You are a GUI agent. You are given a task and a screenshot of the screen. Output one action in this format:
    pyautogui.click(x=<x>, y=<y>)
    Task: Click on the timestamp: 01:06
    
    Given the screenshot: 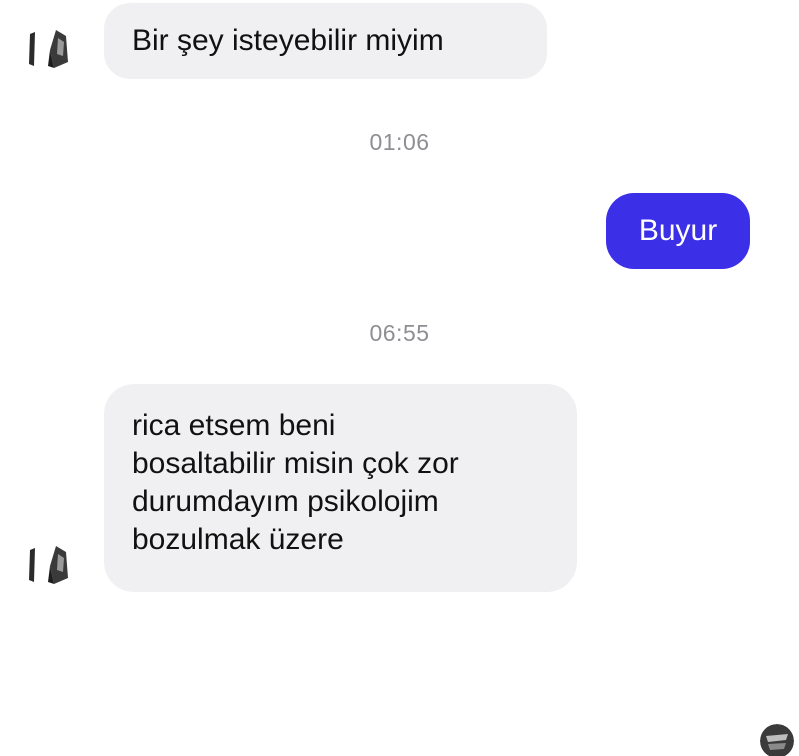 What is the action you would take?
    pyautogui.click(x=399, y=142)
    